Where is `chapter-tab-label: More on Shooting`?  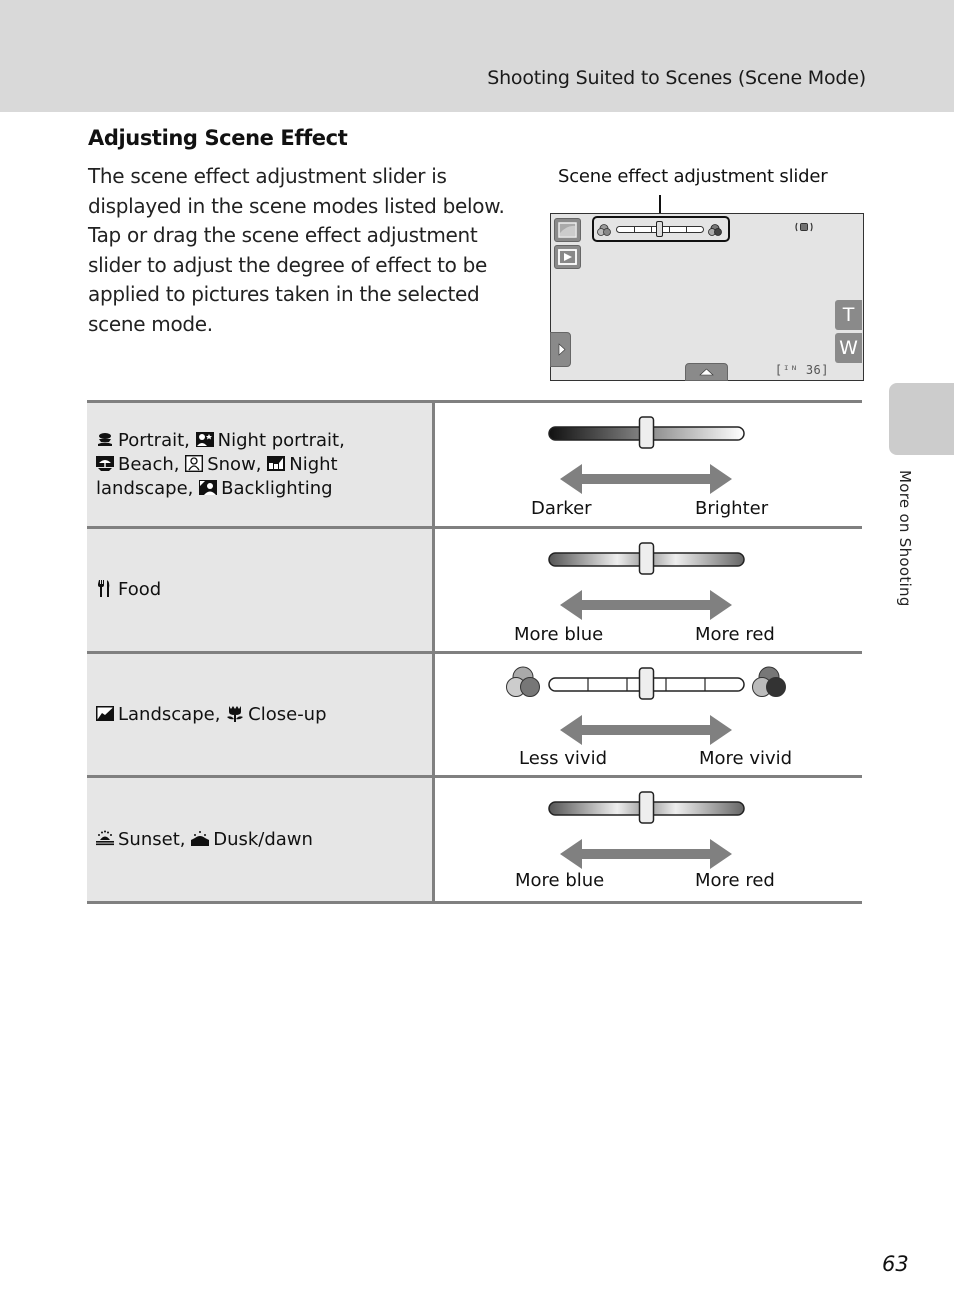 chapter-tab-label: More on Shooting is located at coordinates (905, 538).